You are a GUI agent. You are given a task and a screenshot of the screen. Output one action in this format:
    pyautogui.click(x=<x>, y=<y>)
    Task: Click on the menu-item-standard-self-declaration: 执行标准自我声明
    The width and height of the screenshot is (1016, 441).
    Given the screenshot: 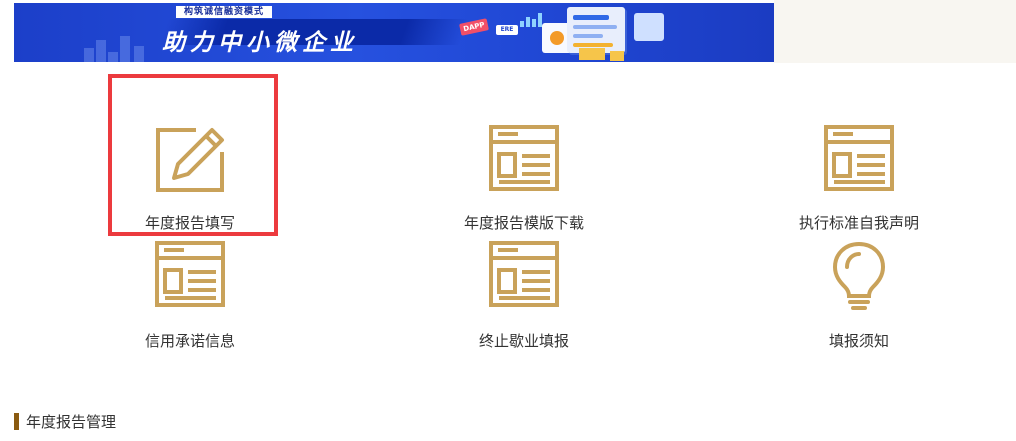 What is the action you would take?
    pyautogui.click(x=859, y=180)
    